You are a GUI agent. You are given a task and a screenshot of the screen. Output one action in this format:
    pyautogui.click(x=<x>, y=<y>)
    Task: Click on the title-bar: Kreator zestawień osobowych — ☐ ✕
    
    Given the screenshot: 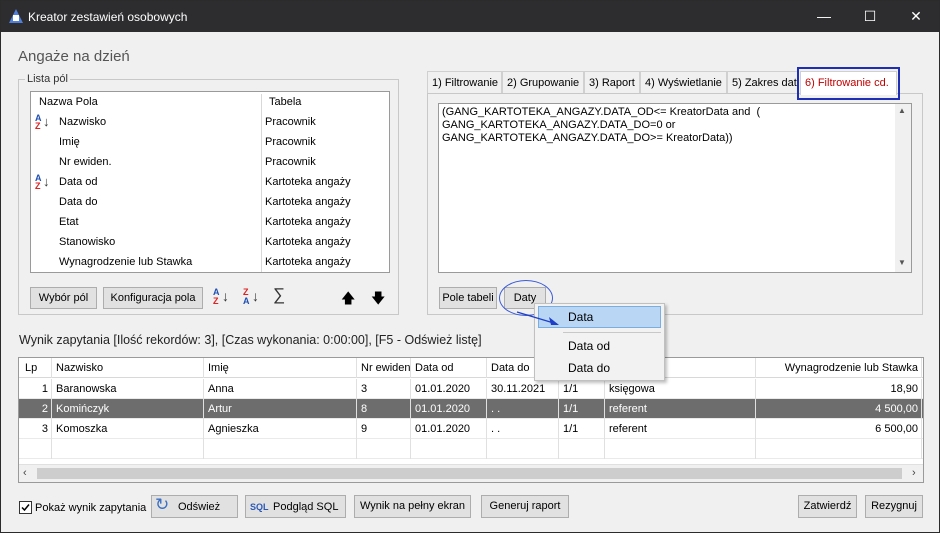 What is the action you would take?
    pyautogui.click(x=470, y=16)
    